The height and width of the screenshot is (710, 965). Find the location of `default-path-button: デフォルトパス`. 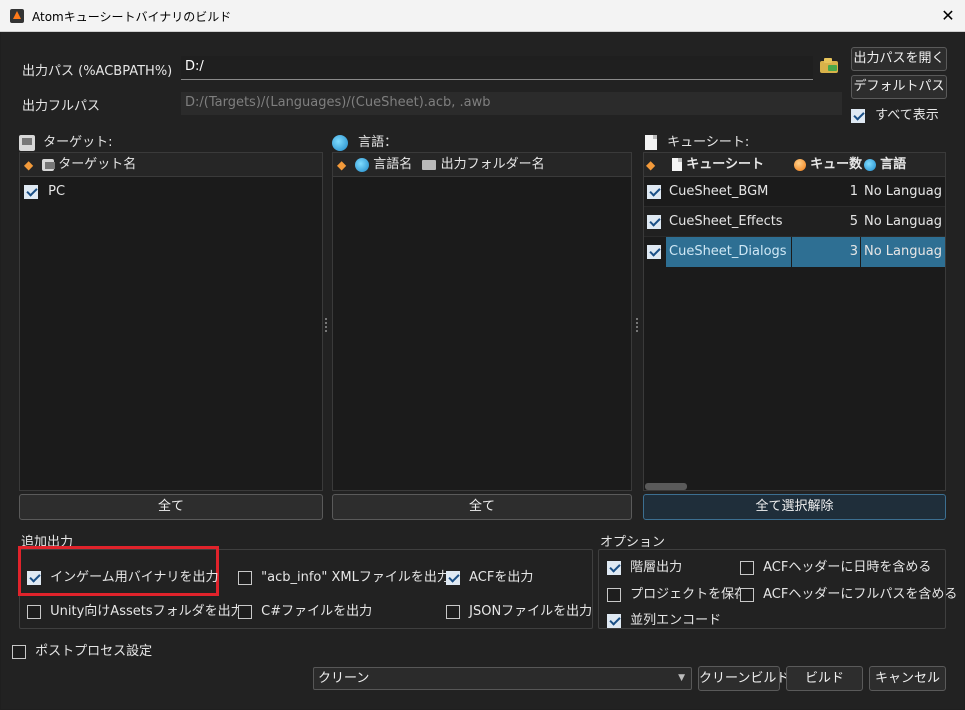

default-path-button: デフォルトパス is located at coordinates (899, 87).